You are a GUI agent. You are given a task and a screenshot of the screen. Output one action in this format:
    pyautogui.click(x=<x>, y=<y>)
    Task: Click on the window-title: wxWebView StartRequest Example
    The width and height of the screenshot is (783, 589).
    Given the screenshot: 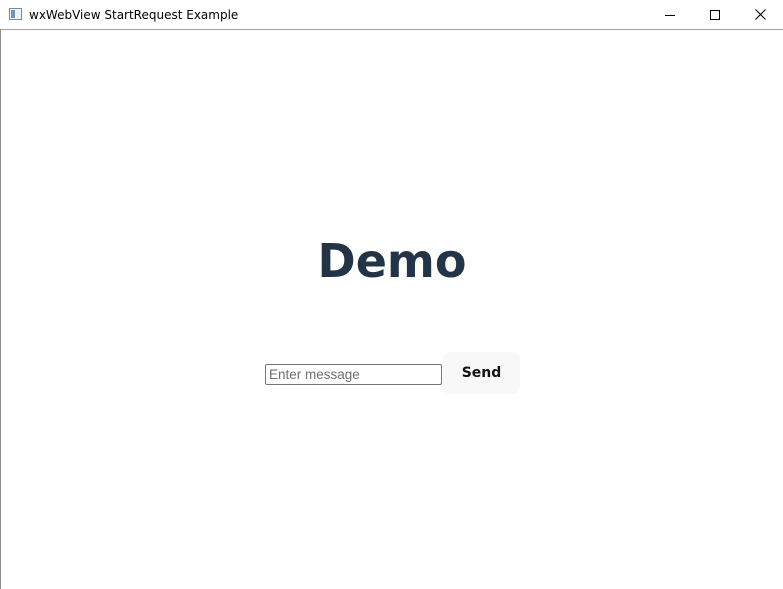 What is the action you would take?
    pyautogui.click(x=134, y=15)
    